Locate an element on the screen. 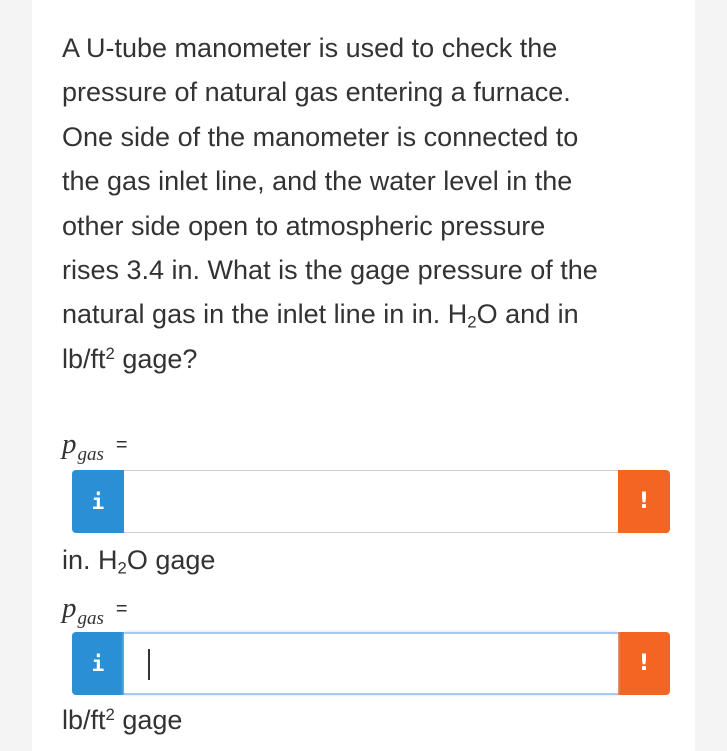  text-caret is located at coordinates (149, 664).